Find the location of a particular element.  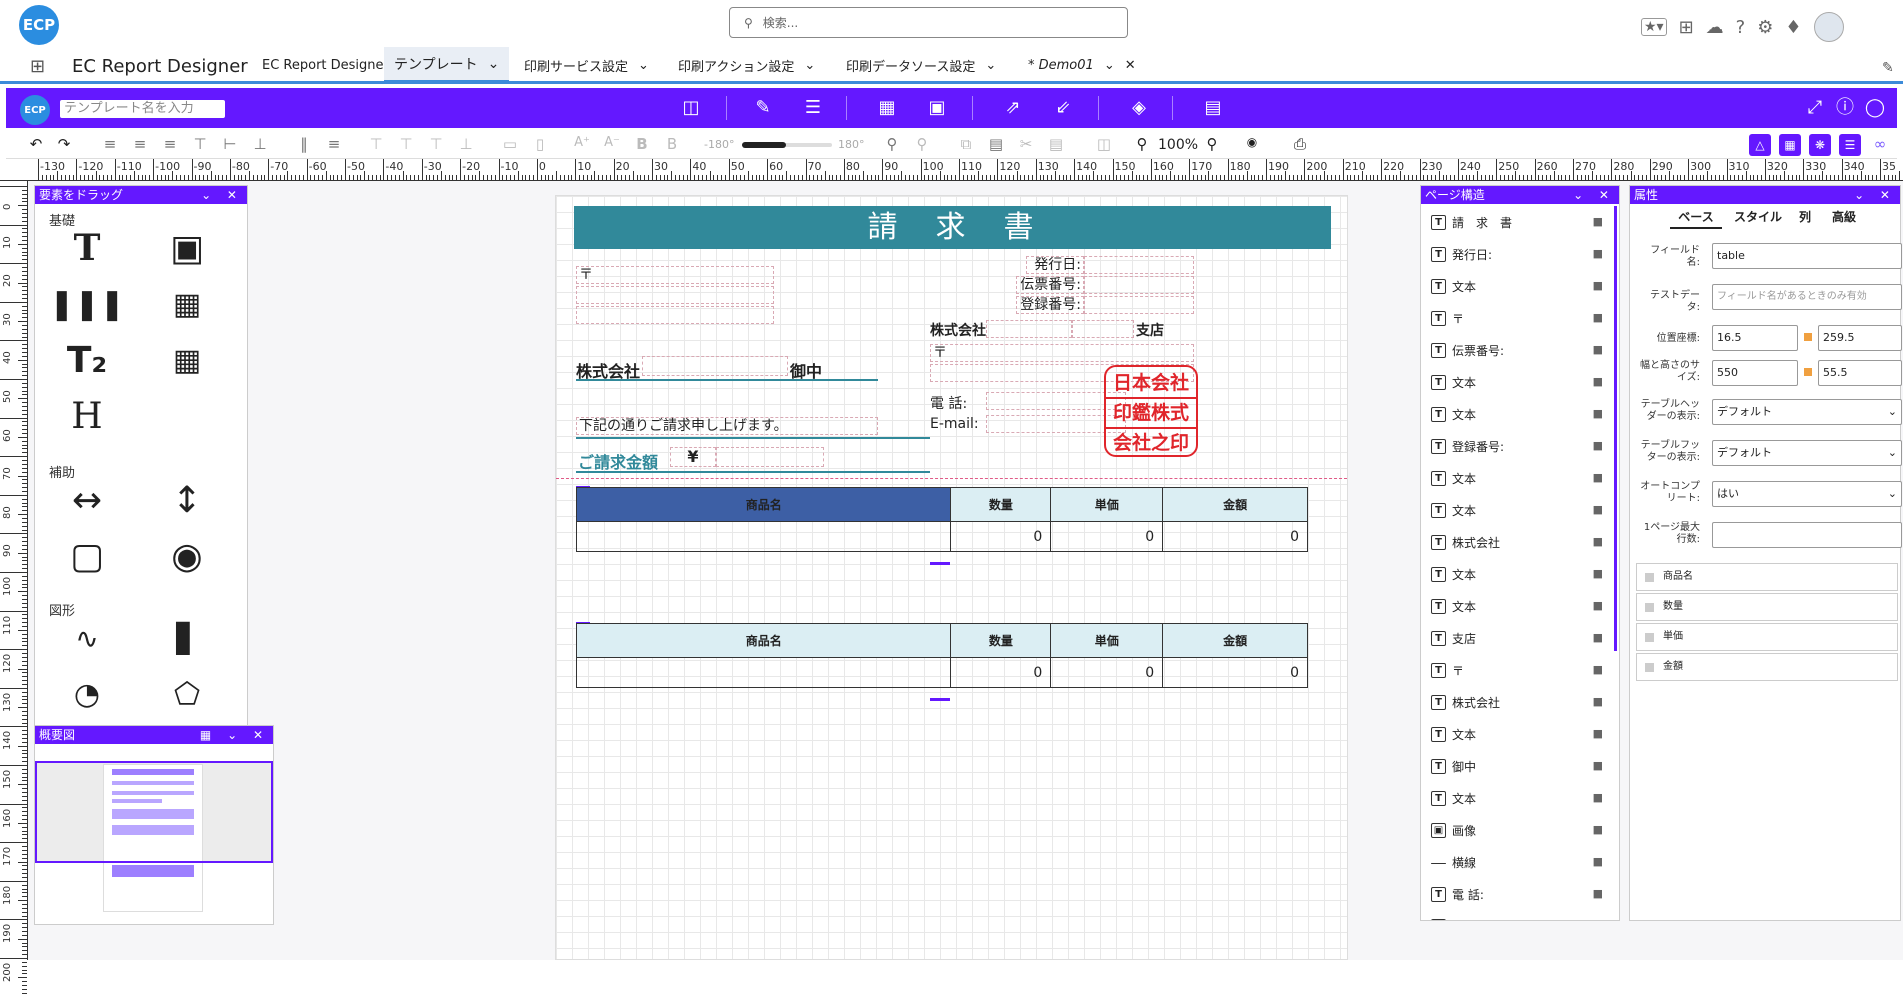

link-icon: ∞ is located at coordinates (1880, 144).